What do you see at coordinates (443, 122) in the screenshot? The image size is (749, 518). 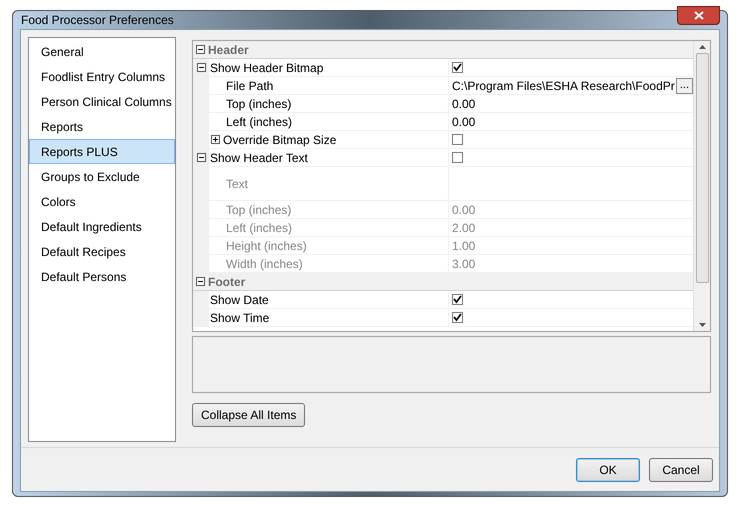 I see `property-row: Left (inches) 0.00` at bounding box center [443, 122].